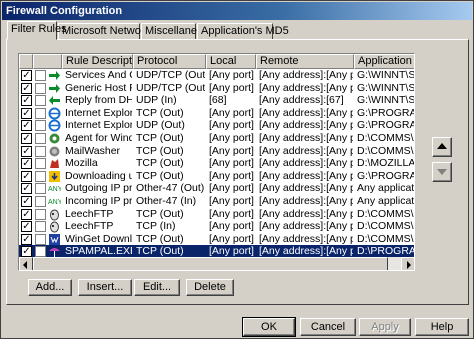  I want to click on rule-application: D:\COMMS\AGE, so click(385, 138).